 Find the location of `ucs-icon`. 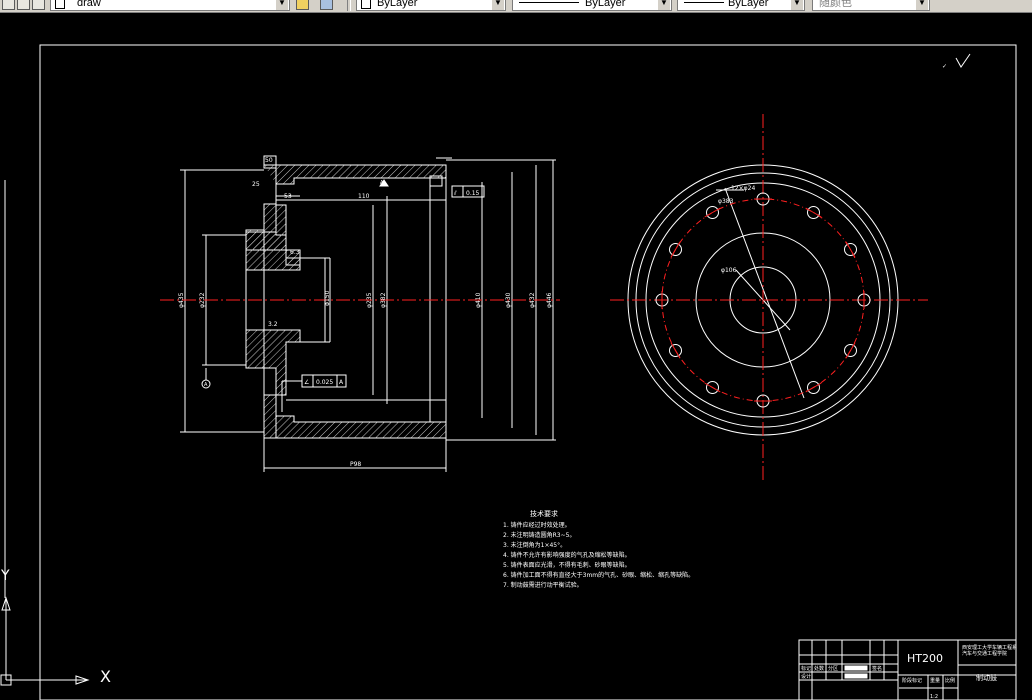

ucs-icon is located at coordinates (45, 641).